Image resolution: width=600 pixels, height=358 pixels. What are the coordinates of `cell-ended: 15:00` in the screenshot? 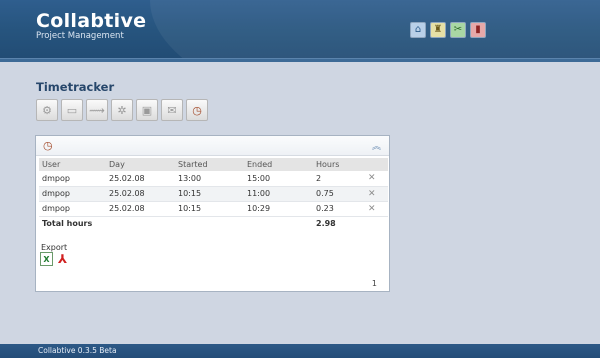 It's located at (278, 179).